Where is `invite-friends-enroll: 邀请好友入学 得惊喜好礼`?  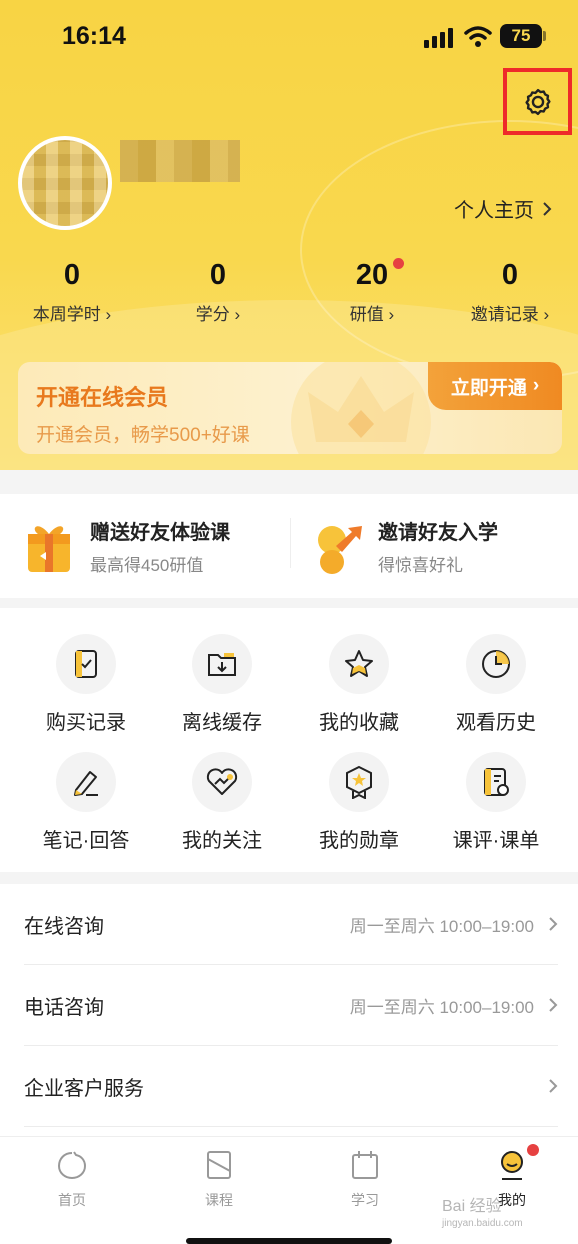
invite-friends-enroll: 邀请好友入学 得惊喜好礼 is located at coordinates (405, 546).